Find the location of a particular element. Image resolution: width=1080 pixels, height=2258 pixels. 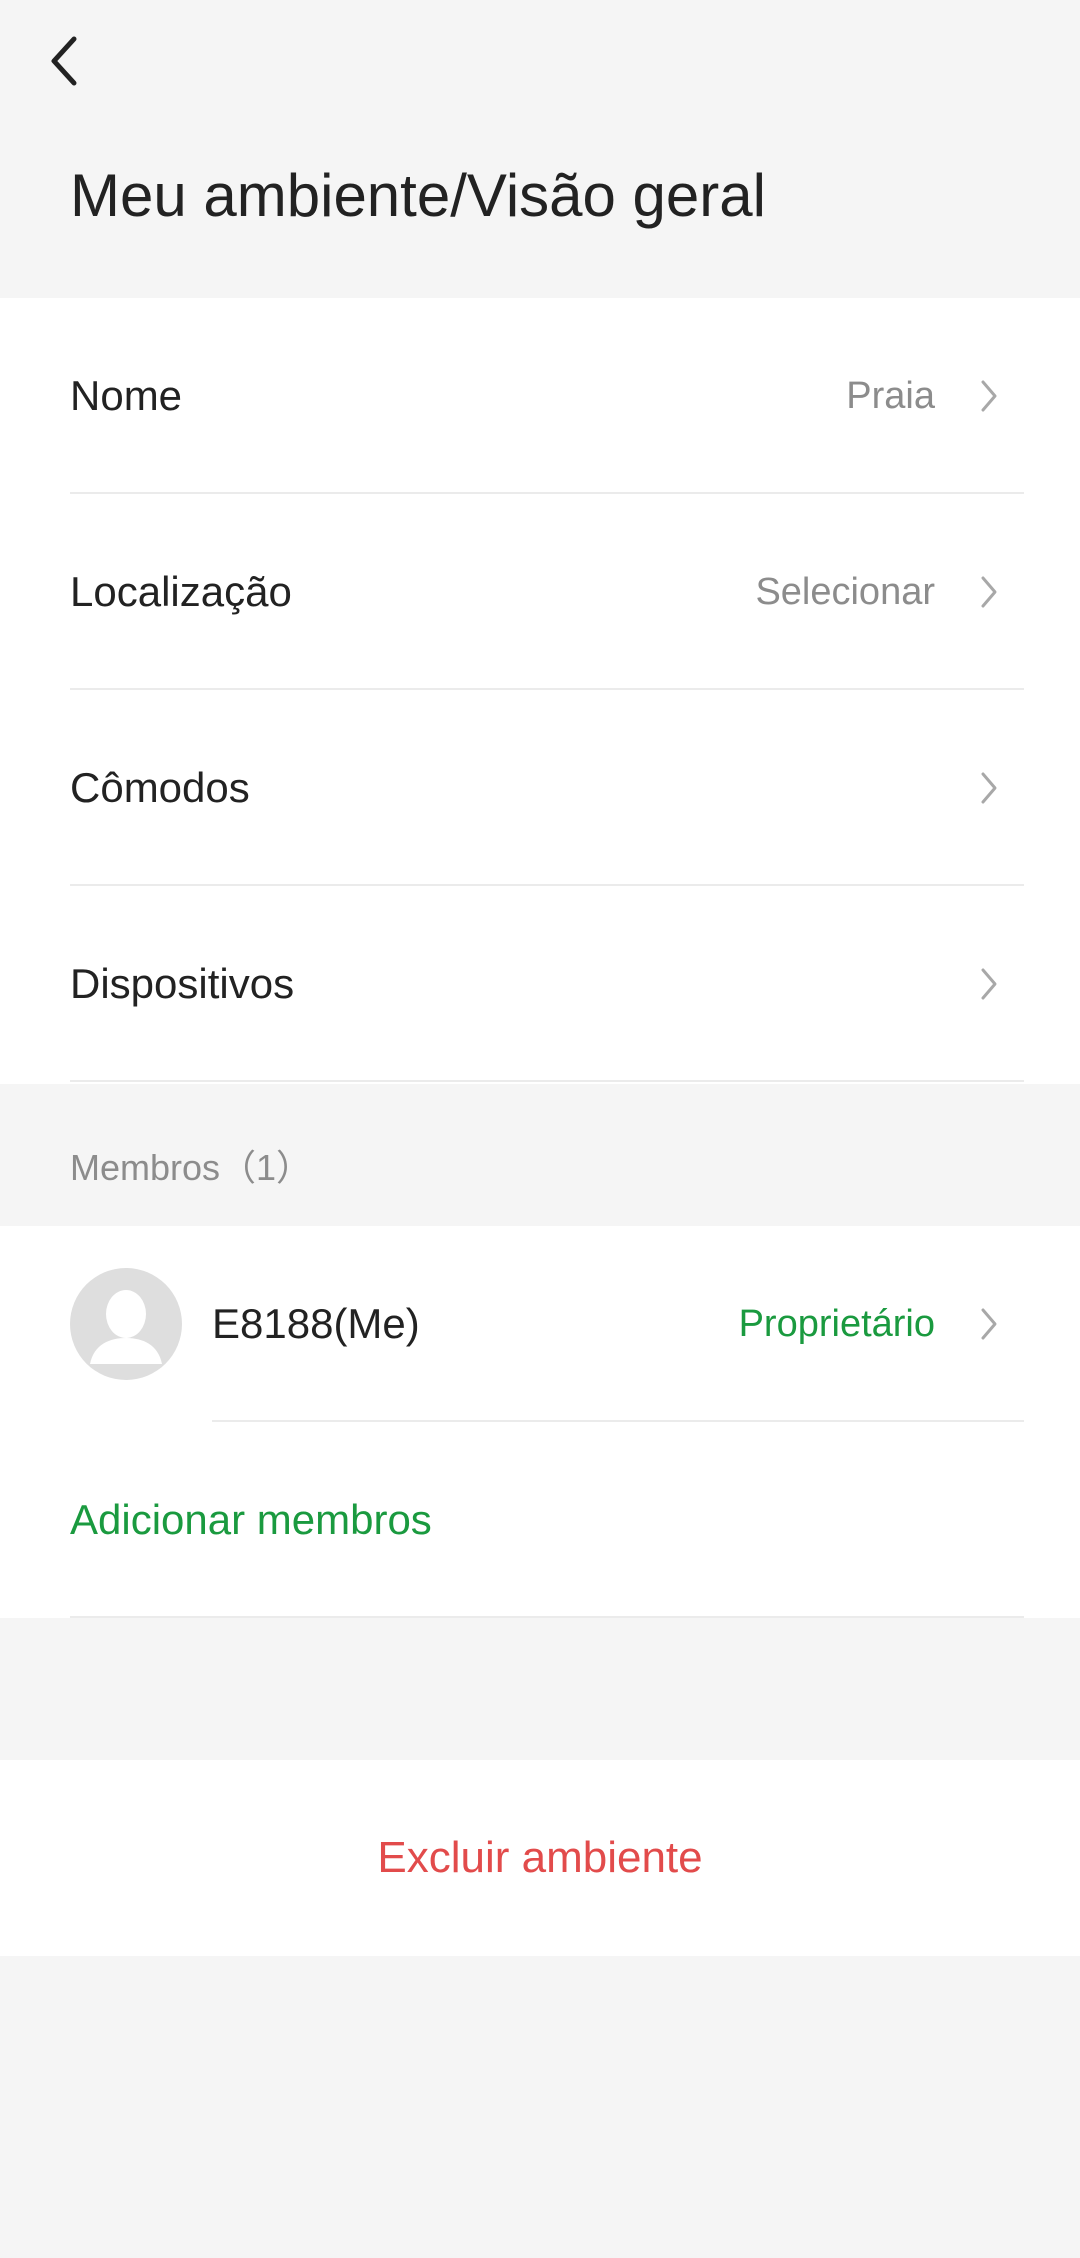

chevron-left-icon is located at coordinates (64, 63).